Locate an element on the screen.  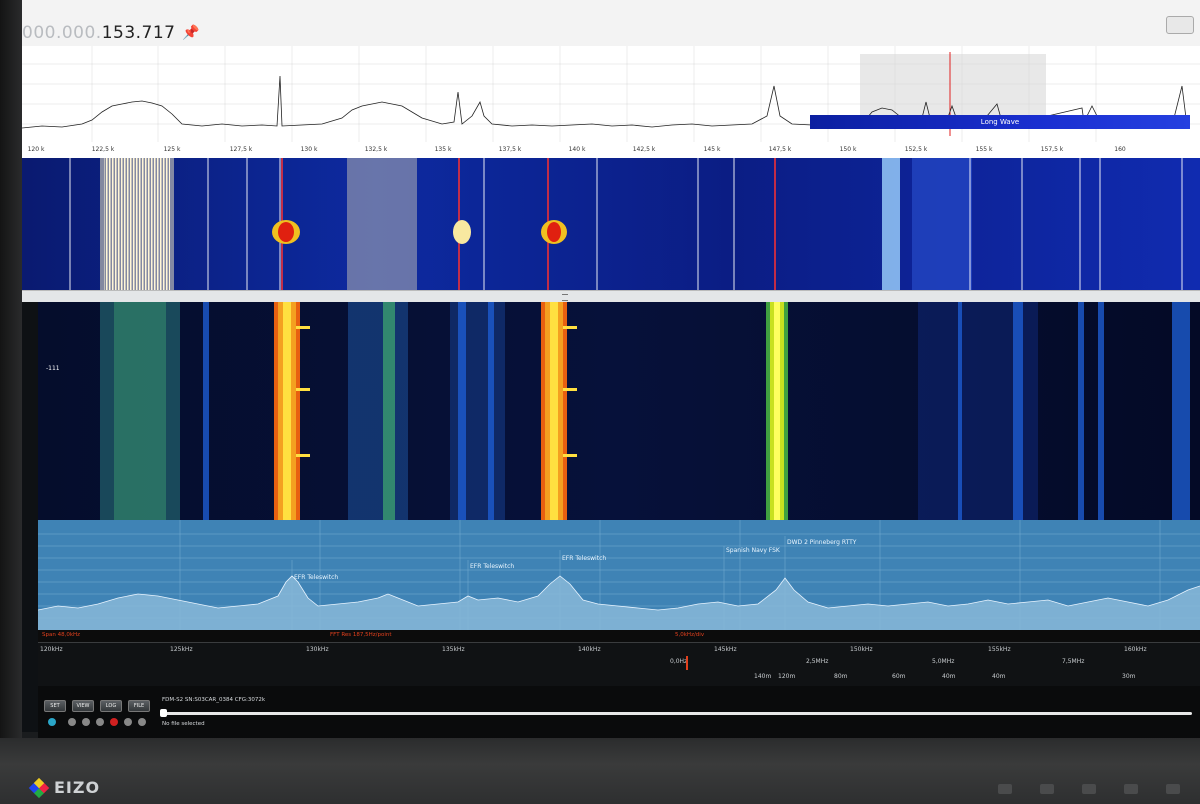
axis-tick: 145 k is located at coordinates (712, 149).